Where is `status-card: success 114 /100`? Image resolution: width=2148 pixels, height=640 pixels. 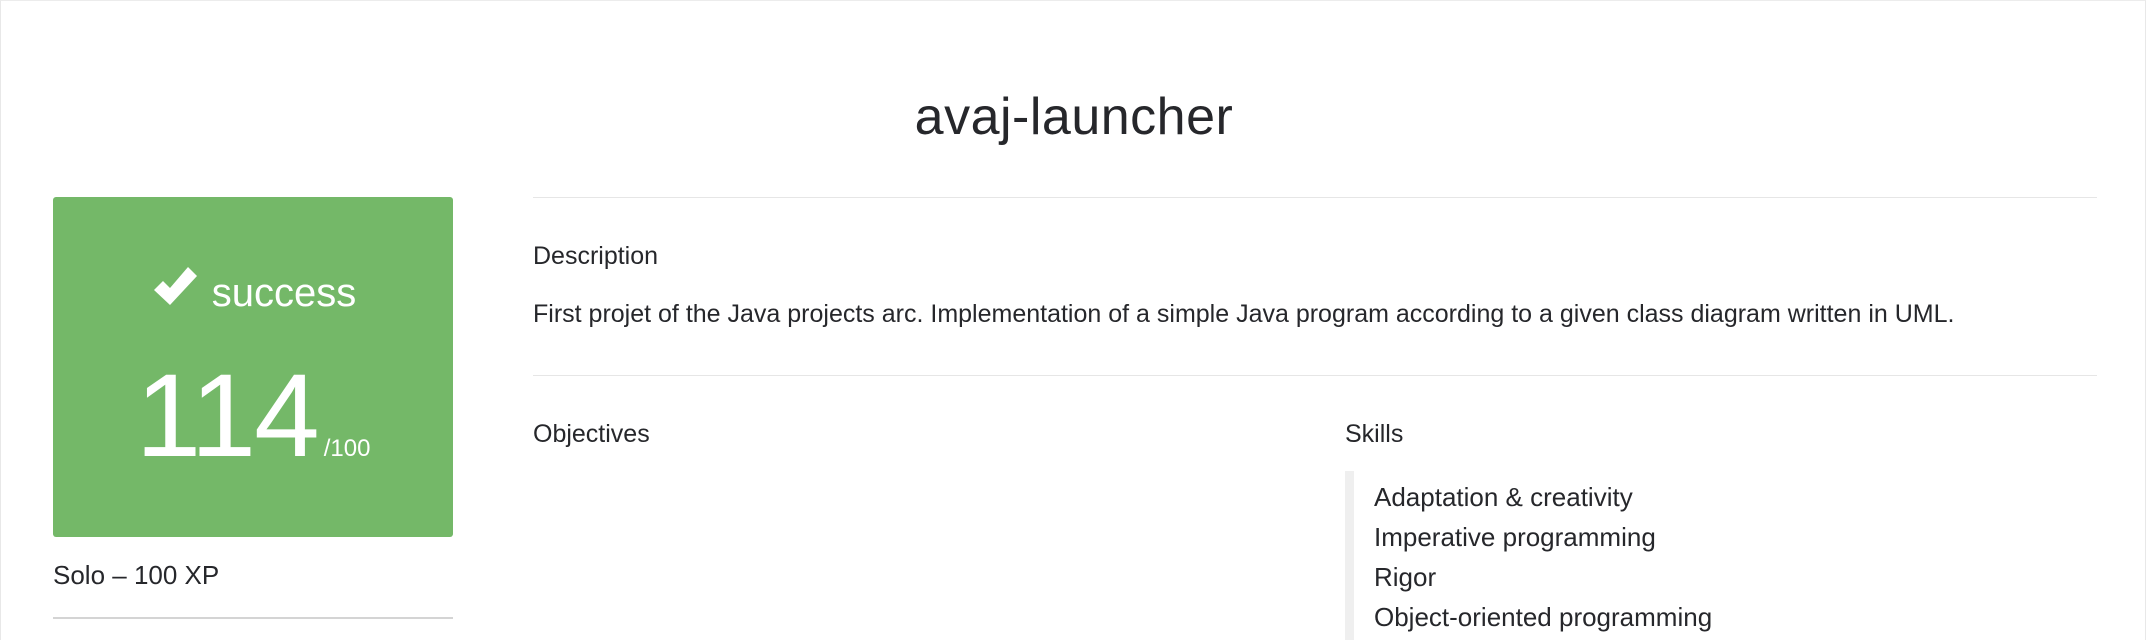 status-card: success 114 /100 is located at coordinates (253, 367).